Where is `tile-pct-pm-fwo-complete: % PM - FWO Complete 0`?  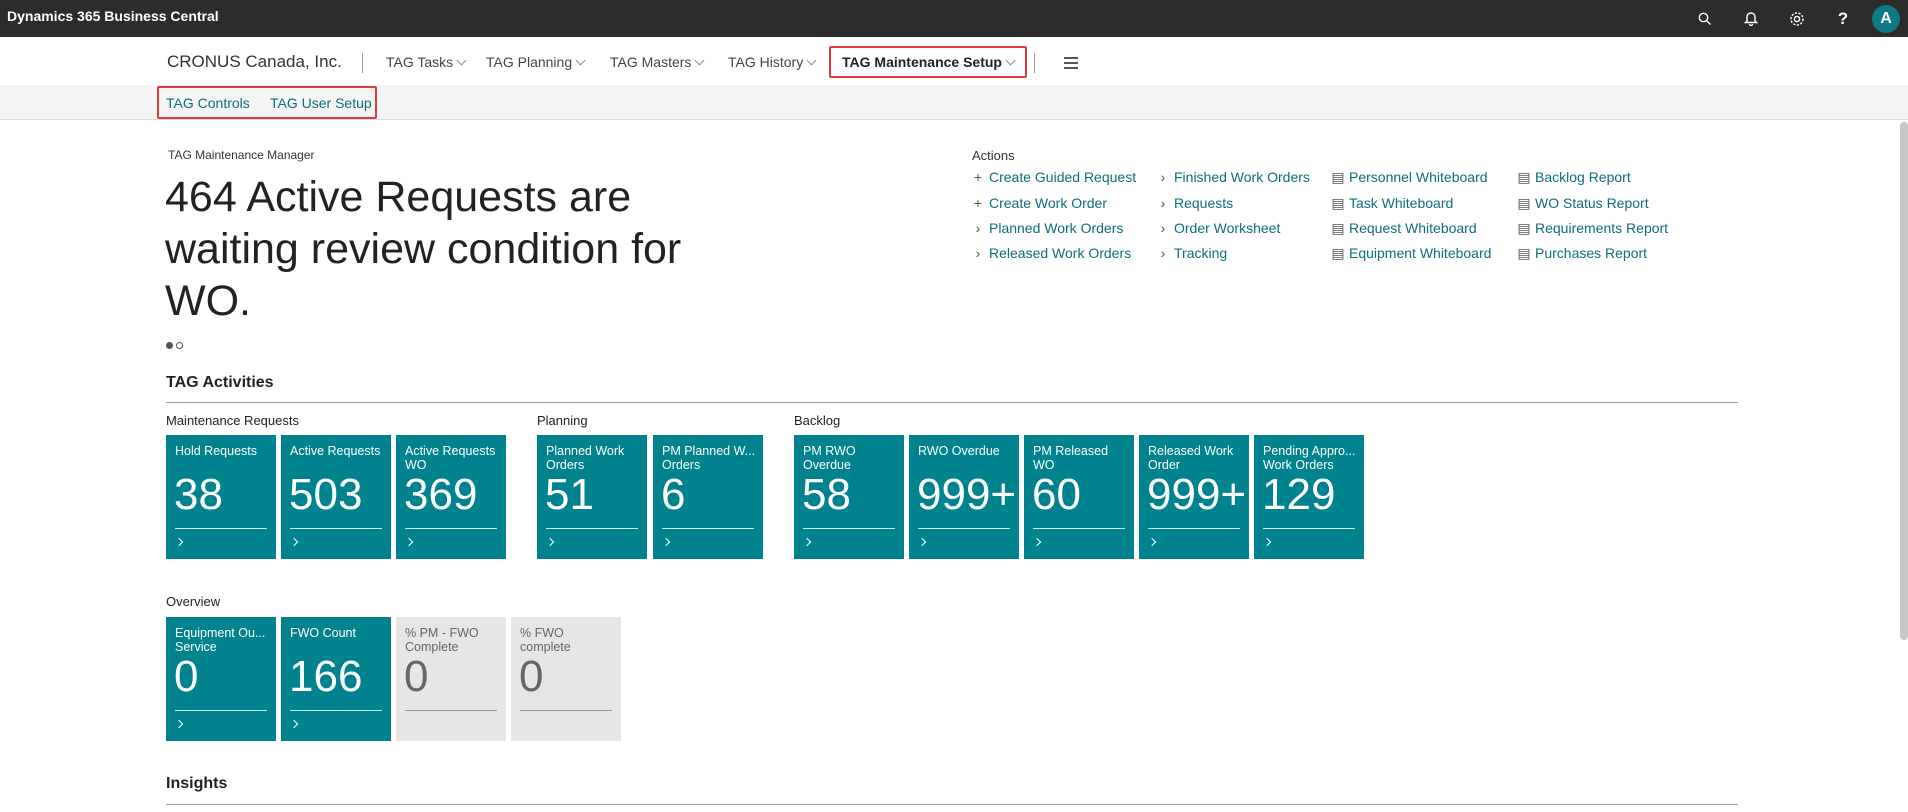 tile-pct-pm-fwo-complete: % PM - FWO Complete 0 is located at coordinates (451, 679).